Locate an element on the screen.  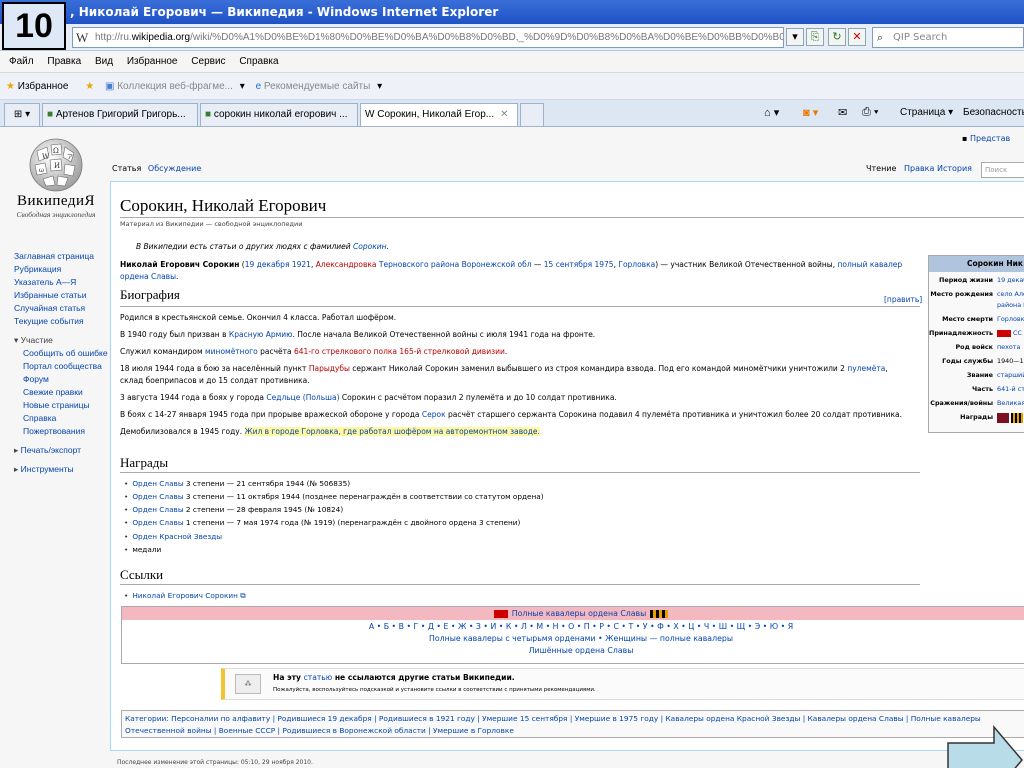
tab-discussion: Обсуждение is located at coordinates (174, 168).